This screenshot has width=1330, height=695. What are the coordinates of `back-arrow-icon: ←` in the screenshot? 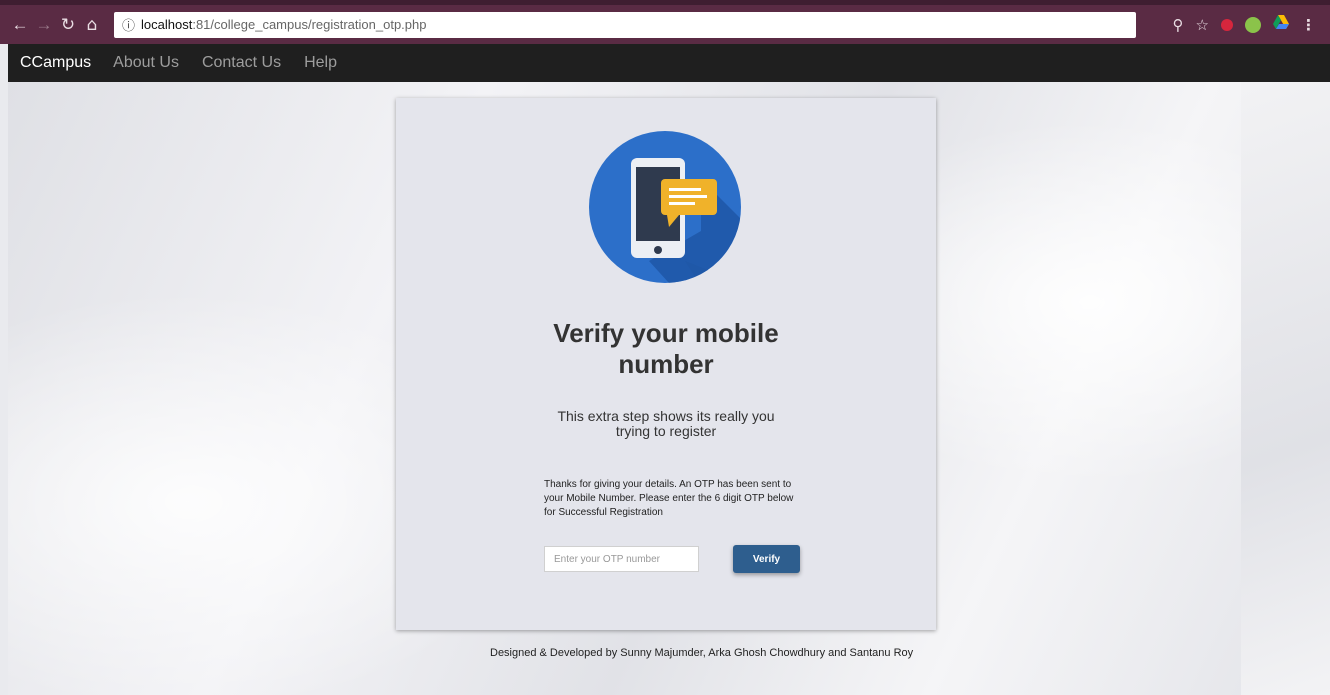 It's located at (20, 25).